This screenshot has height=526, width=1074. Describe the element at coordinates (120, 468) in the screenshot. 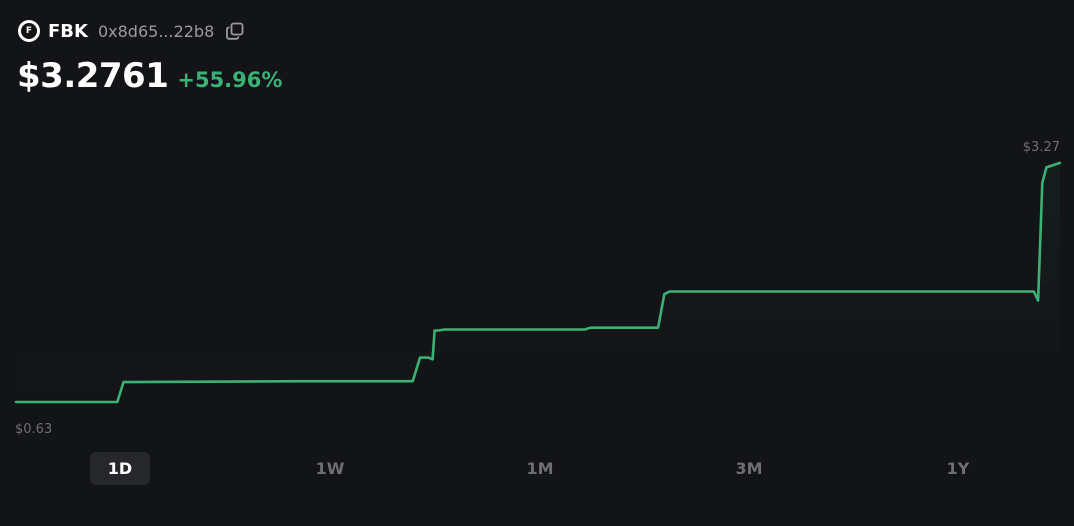

I see `time-range-1d: 1D` at that location.